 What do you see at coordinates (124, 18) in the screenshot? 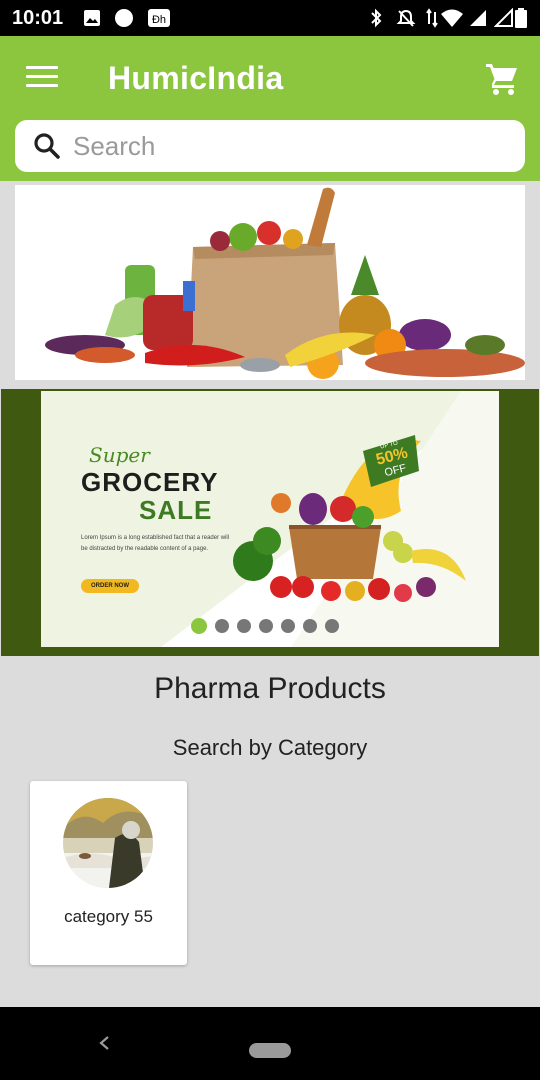
I see `circle-icon` at bounding box center [124, 18].